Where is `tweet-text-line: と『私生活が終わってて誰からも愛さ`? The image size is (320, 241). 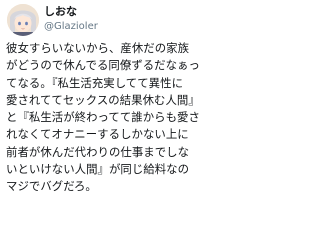
tweet-text-line: と『私生活が終わってて誰からも愛さ is located at coordinates (103, 117).